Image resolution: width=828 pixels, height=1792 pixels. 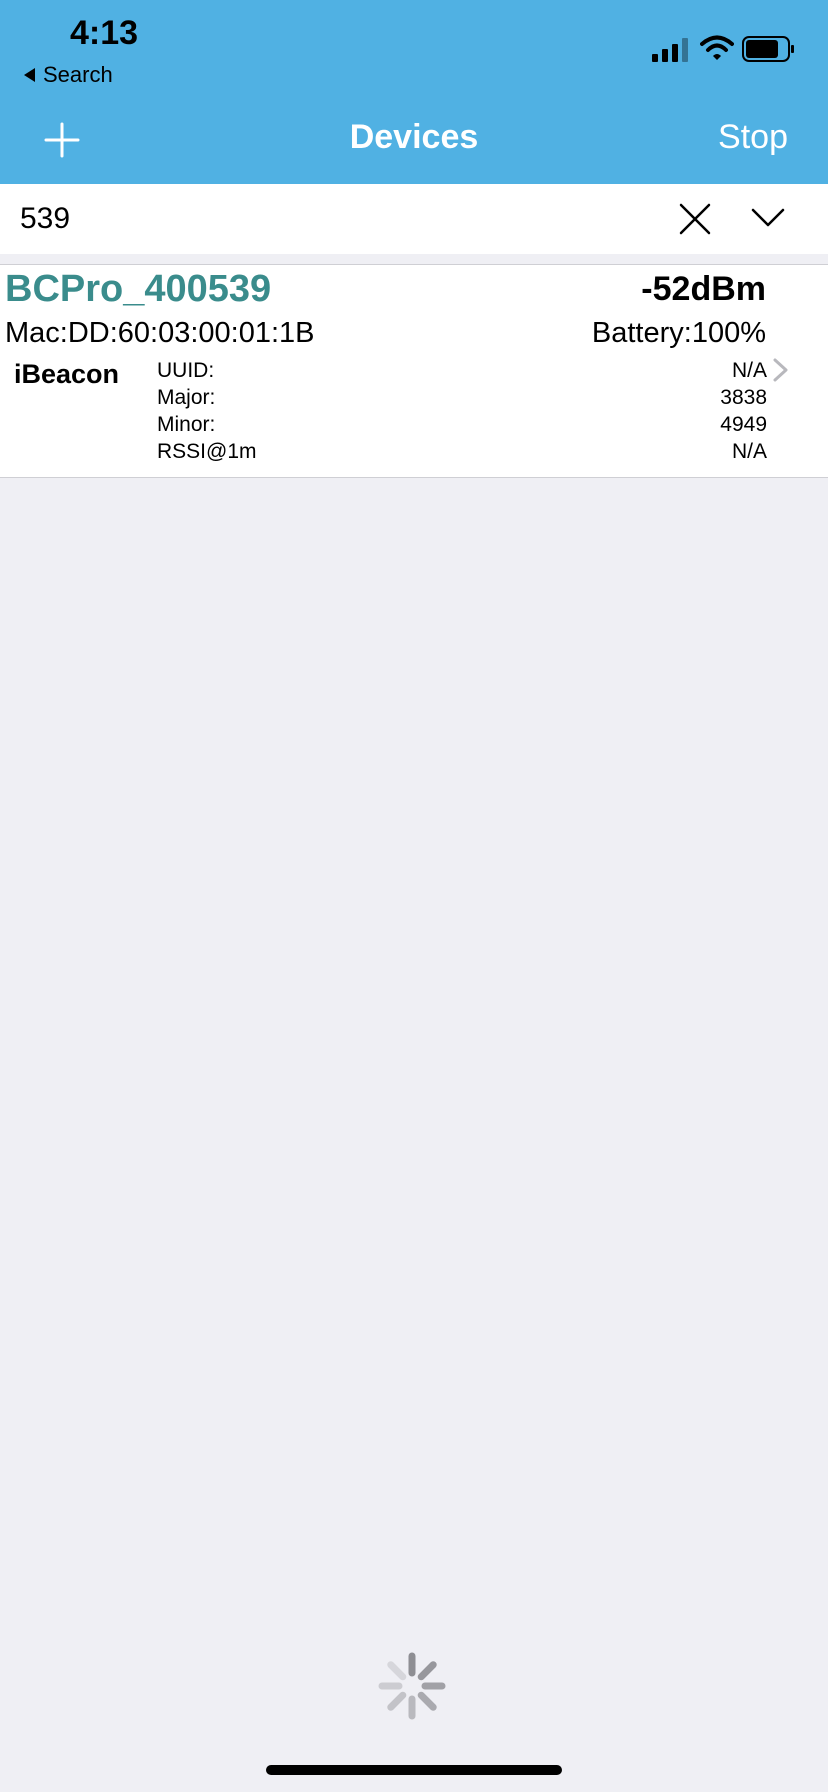 What do you see at coordinates (749, 451) in the screenshot?
I see `rssi-1m-value: N/A` at bounding box center [749, 451].